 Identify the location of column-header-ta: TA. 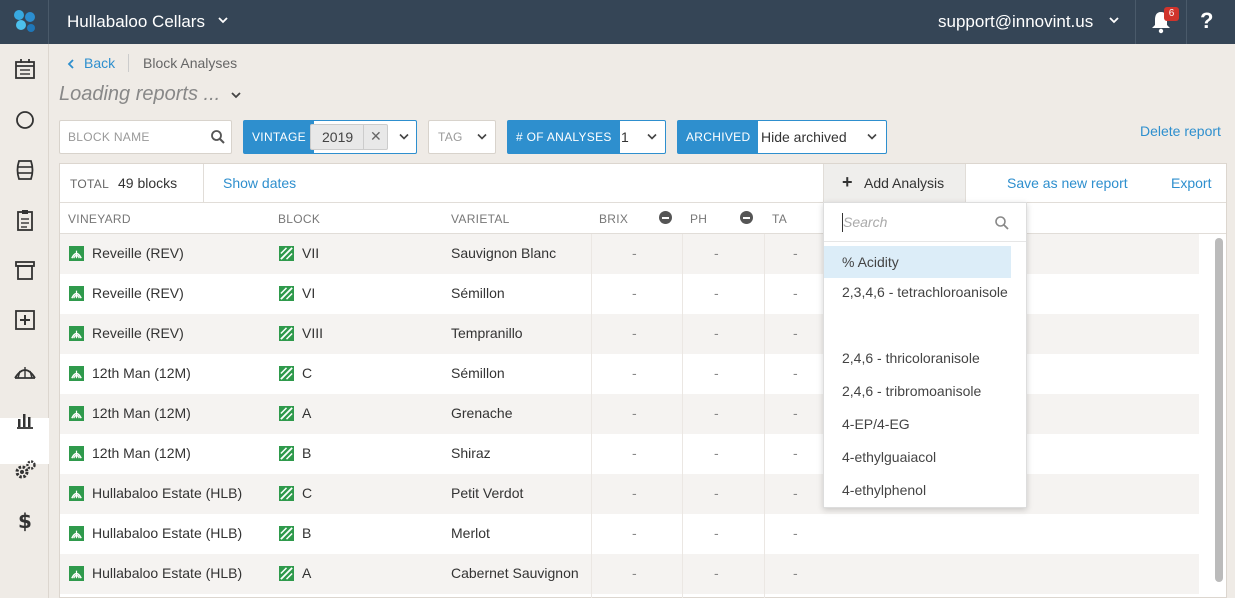
(779, 219).